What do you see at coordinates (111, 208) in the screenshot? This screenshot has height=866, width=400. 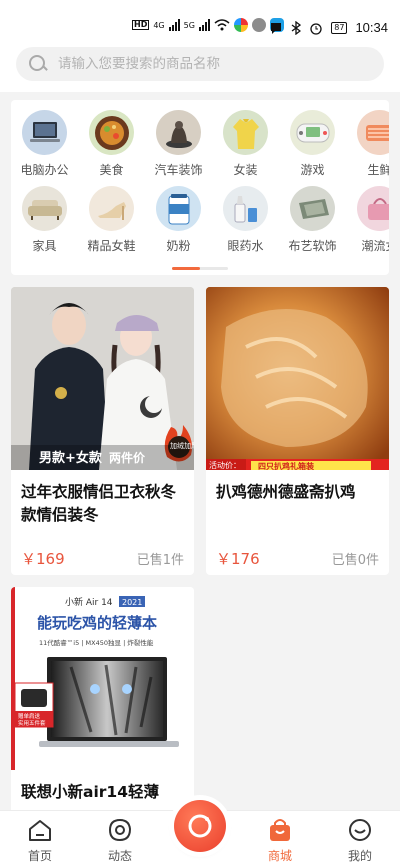 I see `high-heel-icon` at bounding box center [111, 208].